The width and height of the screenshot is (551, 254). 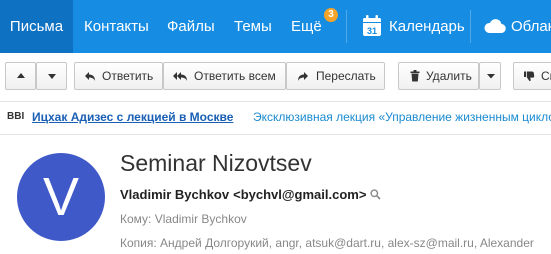 I want to click on reply-button: Ответить, so click(x=118, y=76).